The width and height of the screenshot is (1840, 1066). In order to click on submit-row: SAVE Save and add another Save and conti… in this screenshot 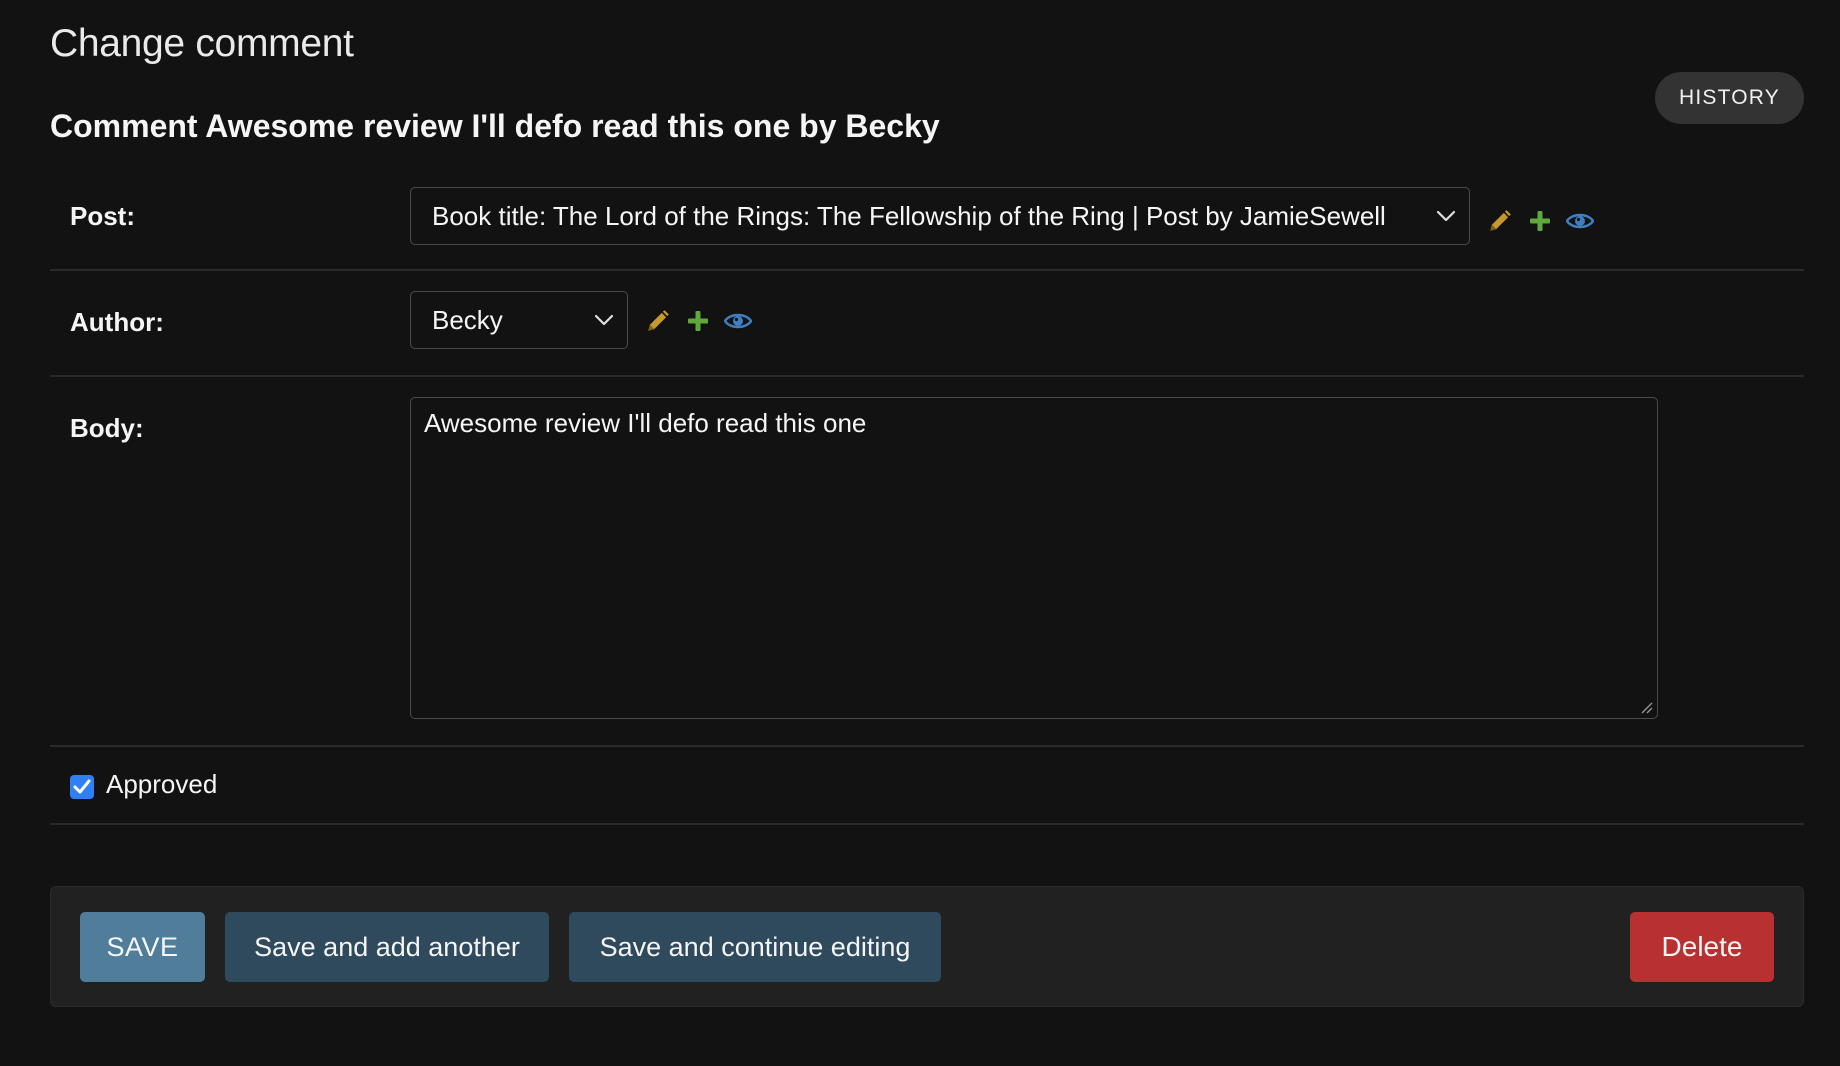, I will do `click(927, 946)`.